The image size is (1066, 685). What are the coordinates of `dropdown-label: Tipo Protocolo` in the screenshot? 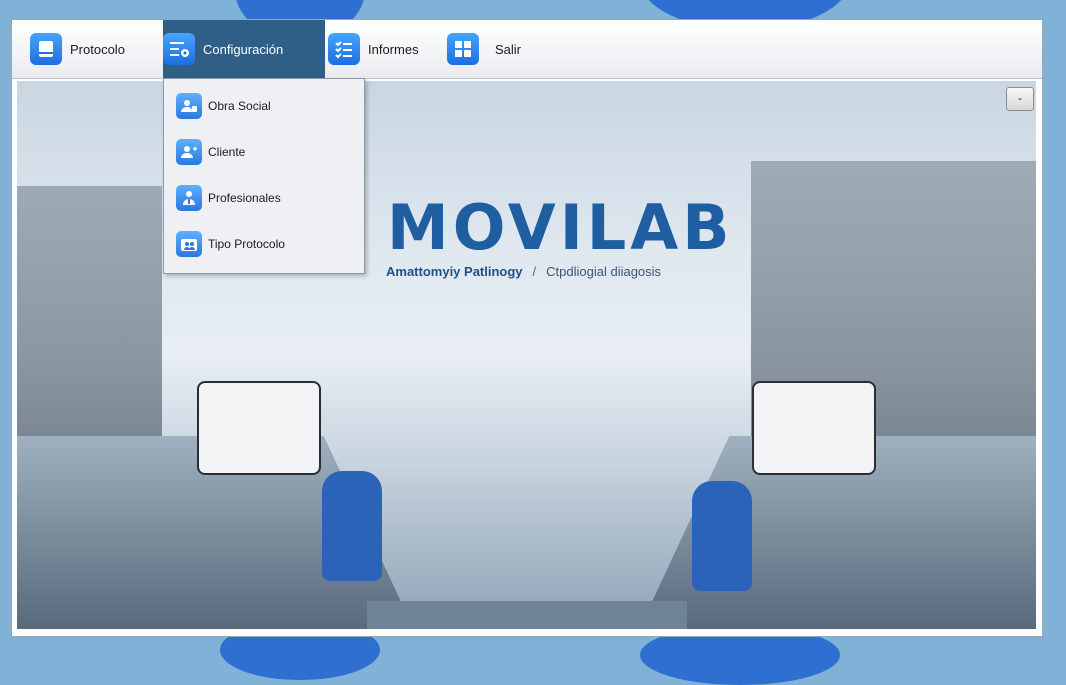 It's located at (246, 244).